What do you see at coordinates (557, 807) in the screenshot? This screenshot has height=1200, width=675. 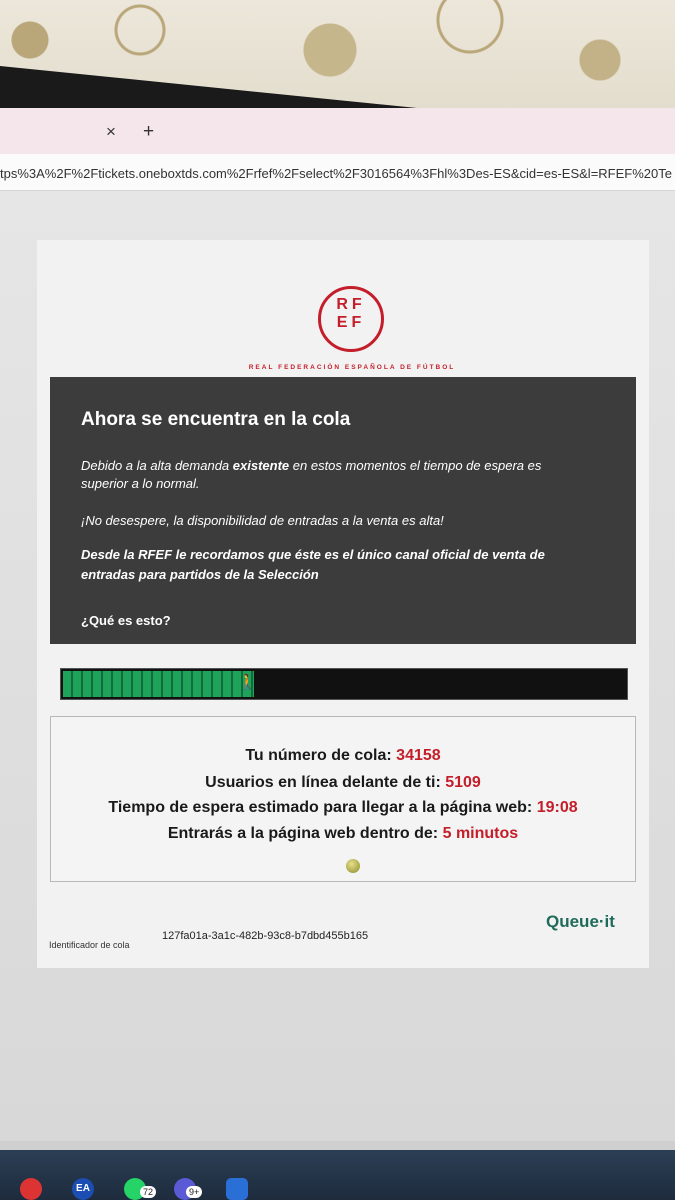 I see `estimated-wait-value: 19:08` at bounding box center [557, 807].